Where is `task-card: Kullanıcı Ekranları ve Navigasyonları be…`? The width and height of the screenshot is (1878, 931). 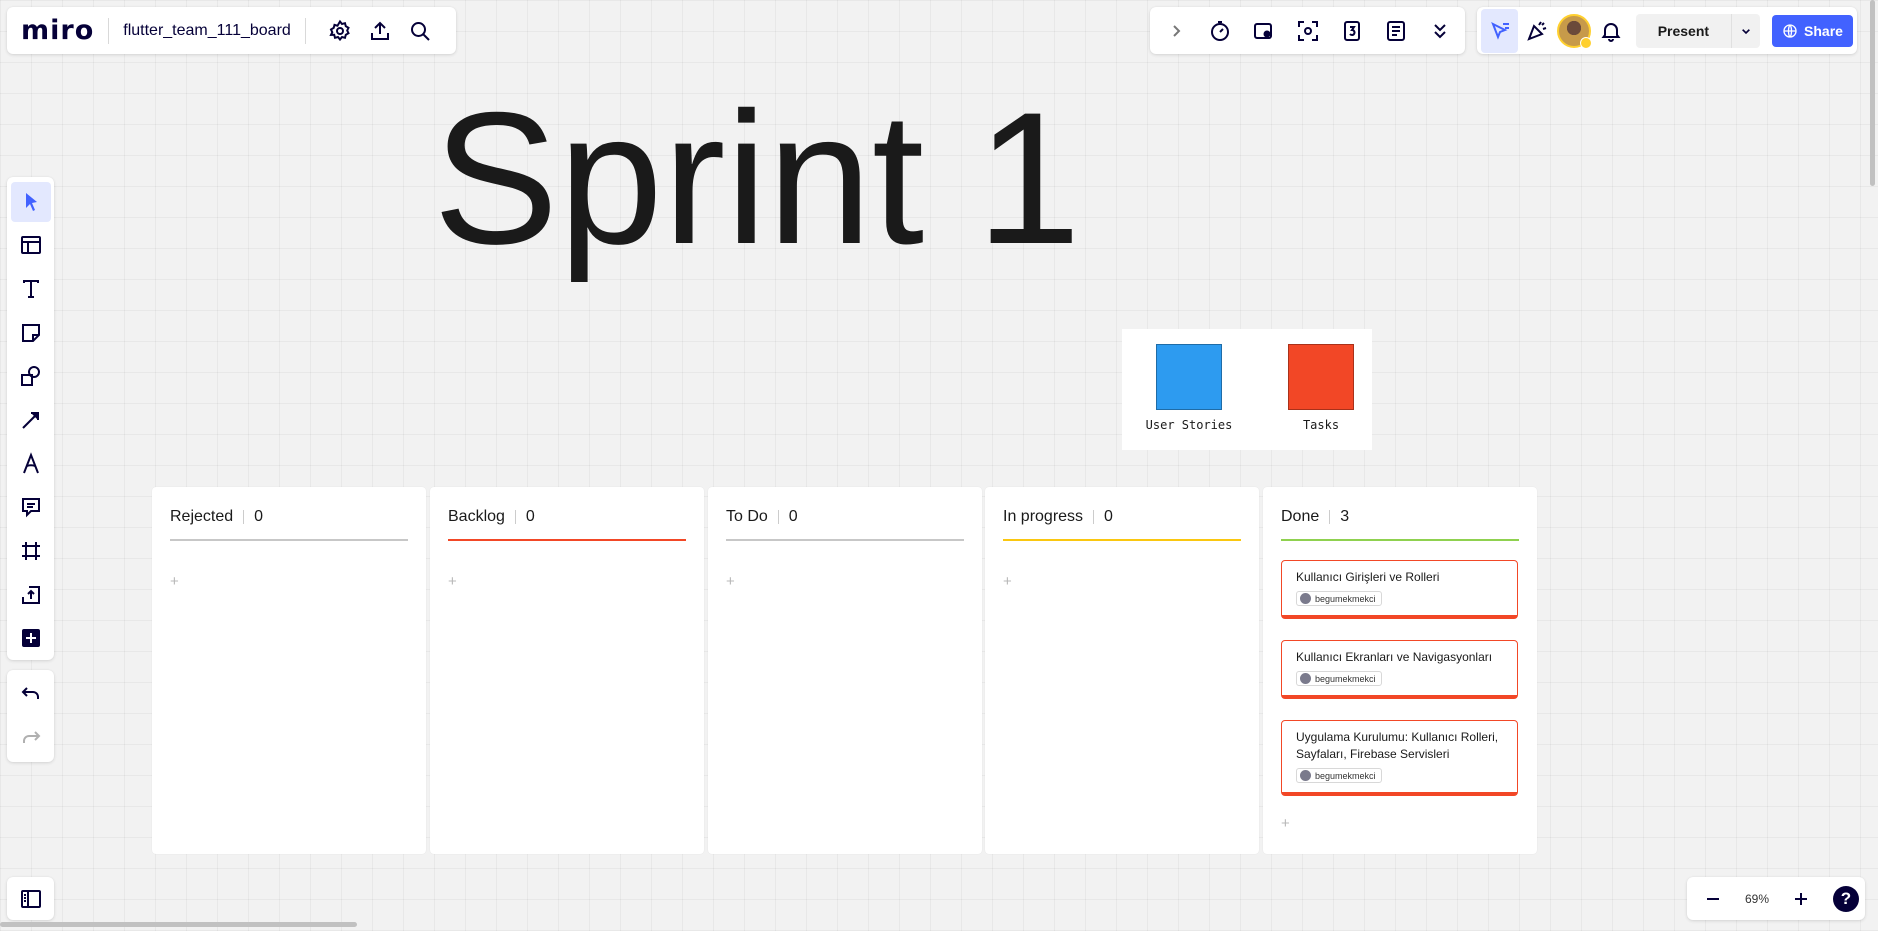 task-card: Kullanıcı Ekranları ve Navigasyonları be… is located at coordinates (1399, 669).